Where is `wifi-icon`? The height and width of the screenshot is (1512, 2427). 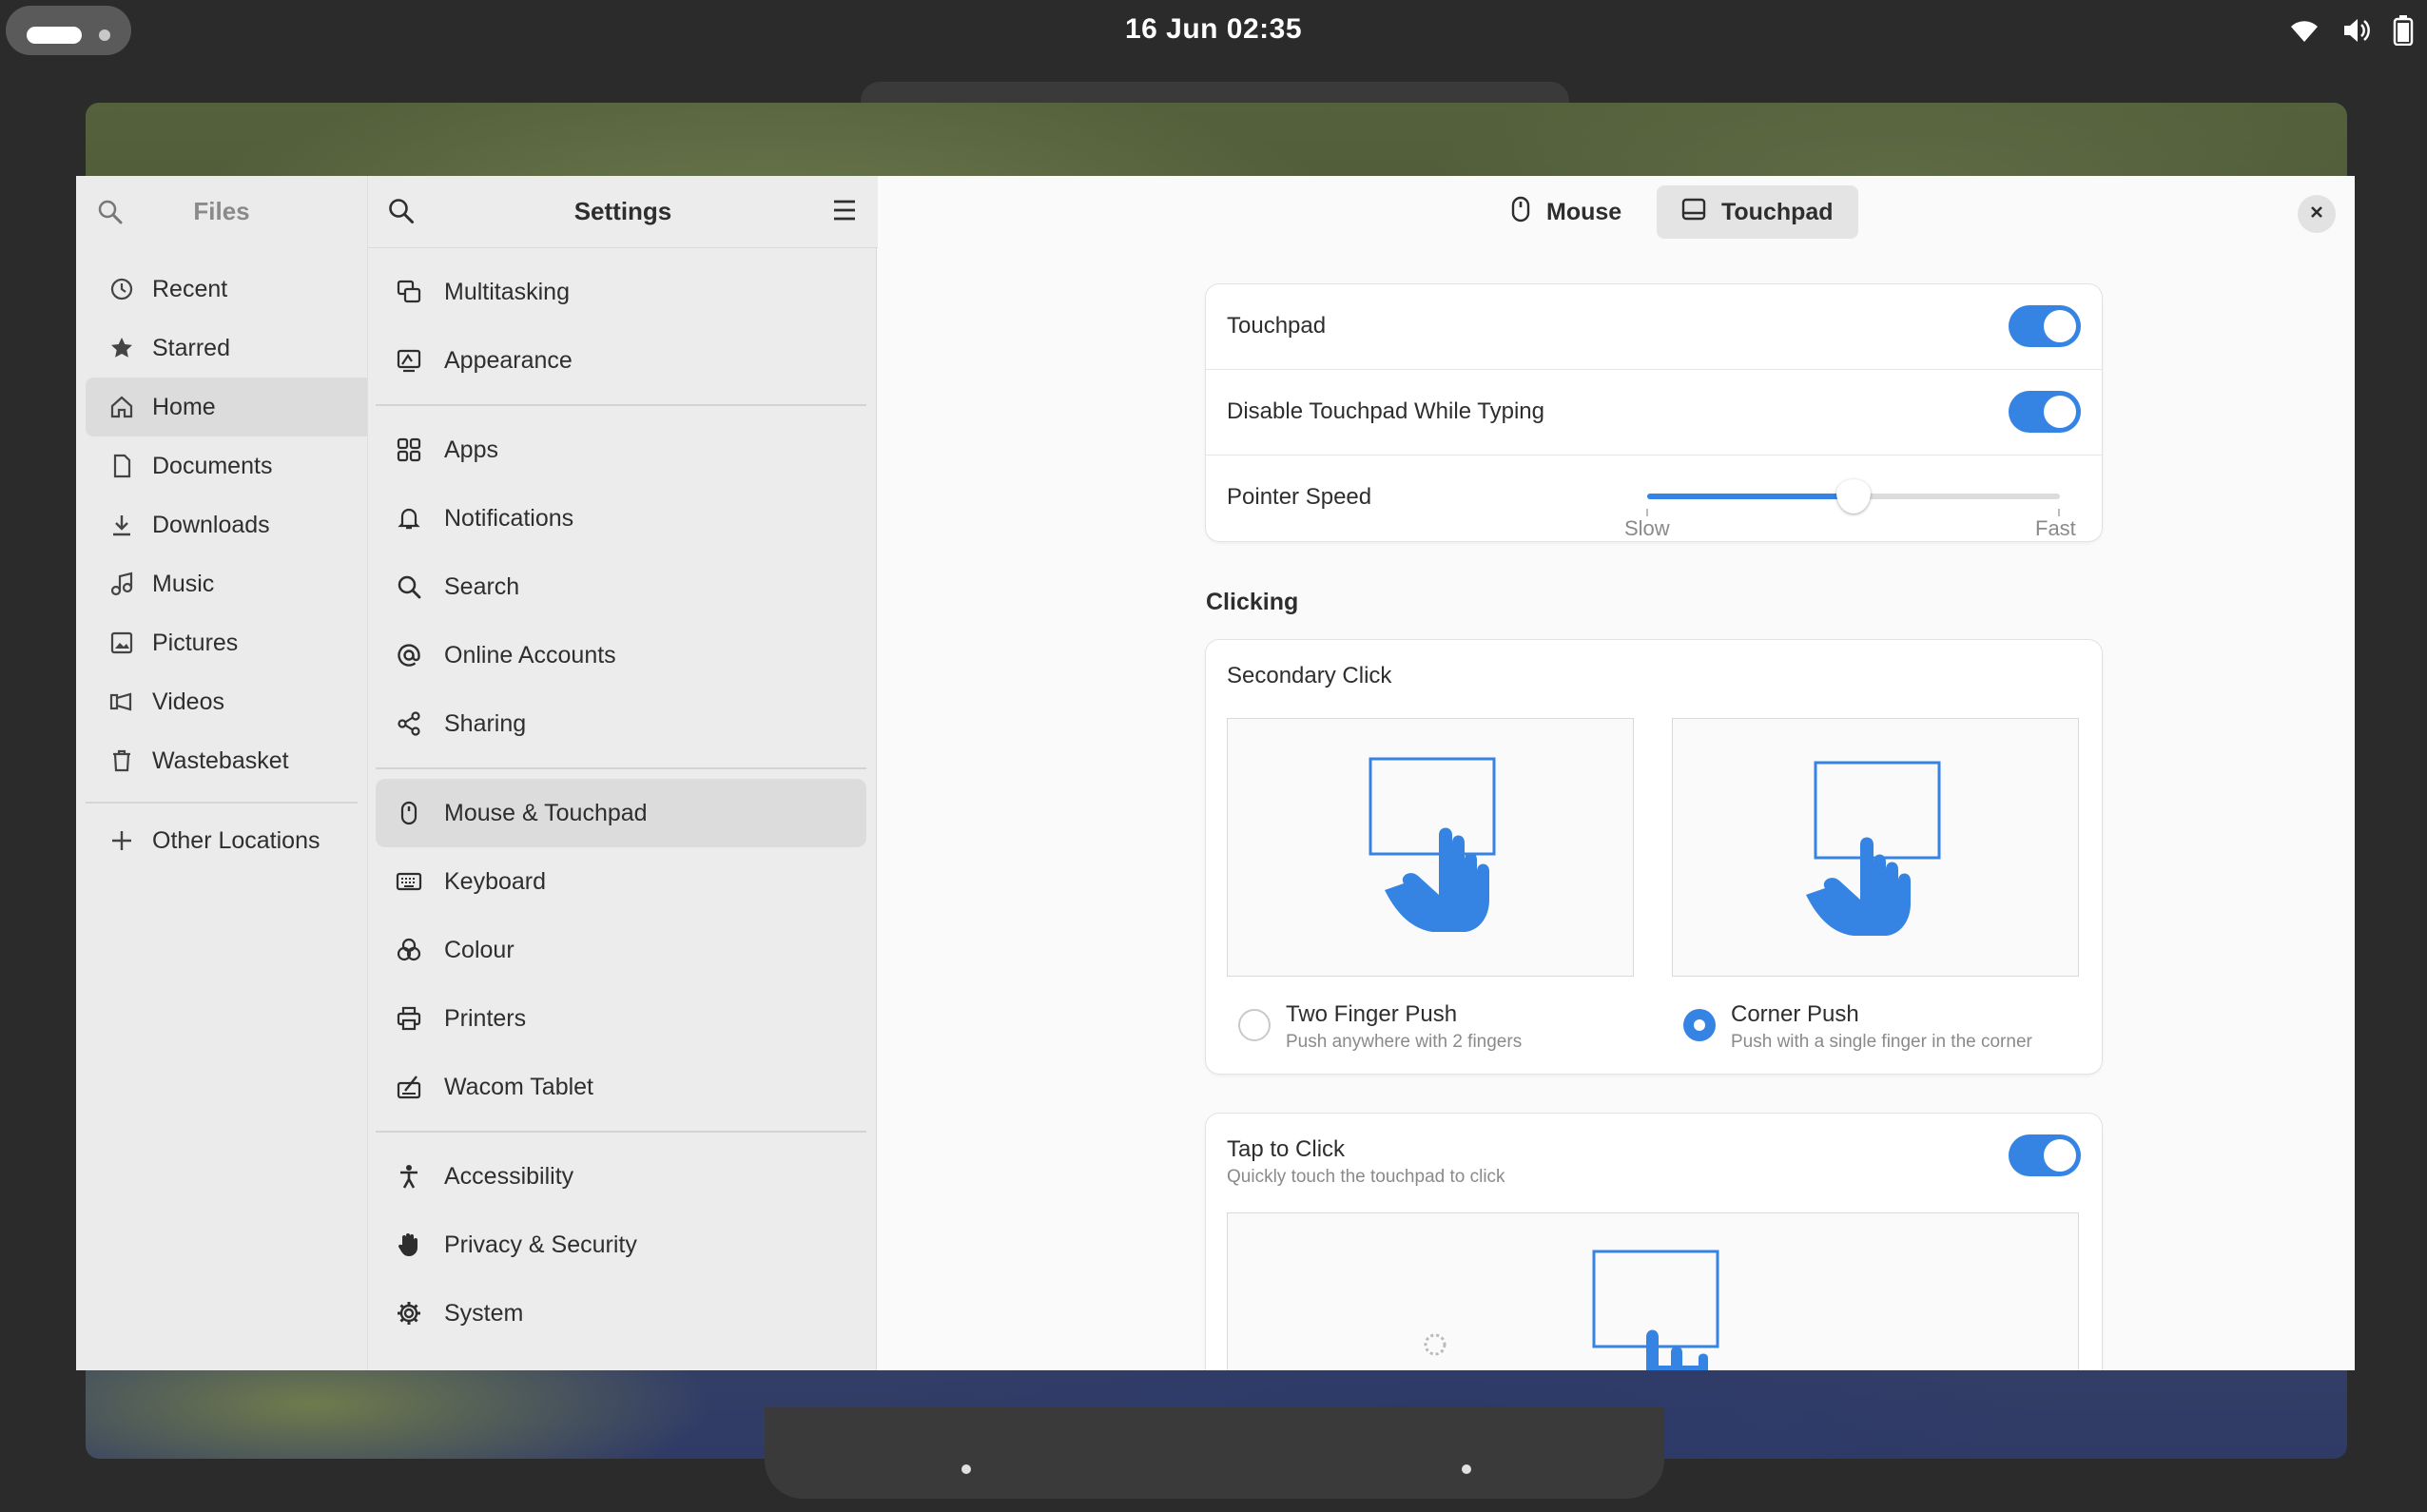 wifi-icon is located at coordinates (2304, 31).